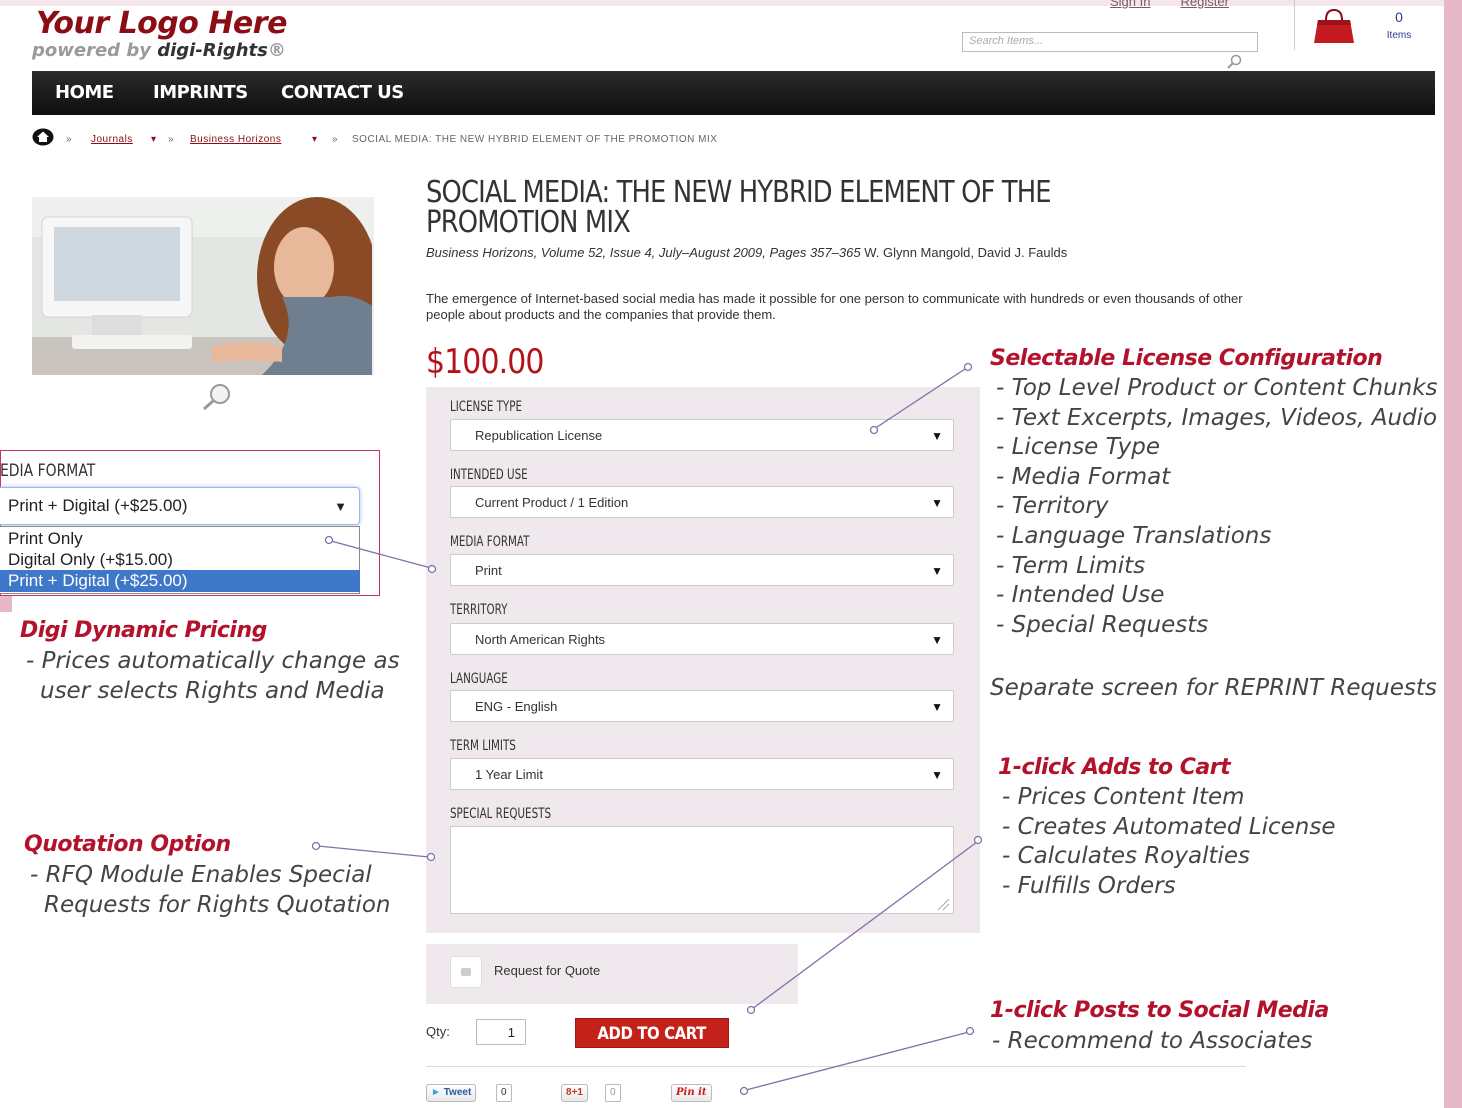  I want to click on annotation-add-cart-heading: 1-click Adds to Cart, so click(1114, 767).